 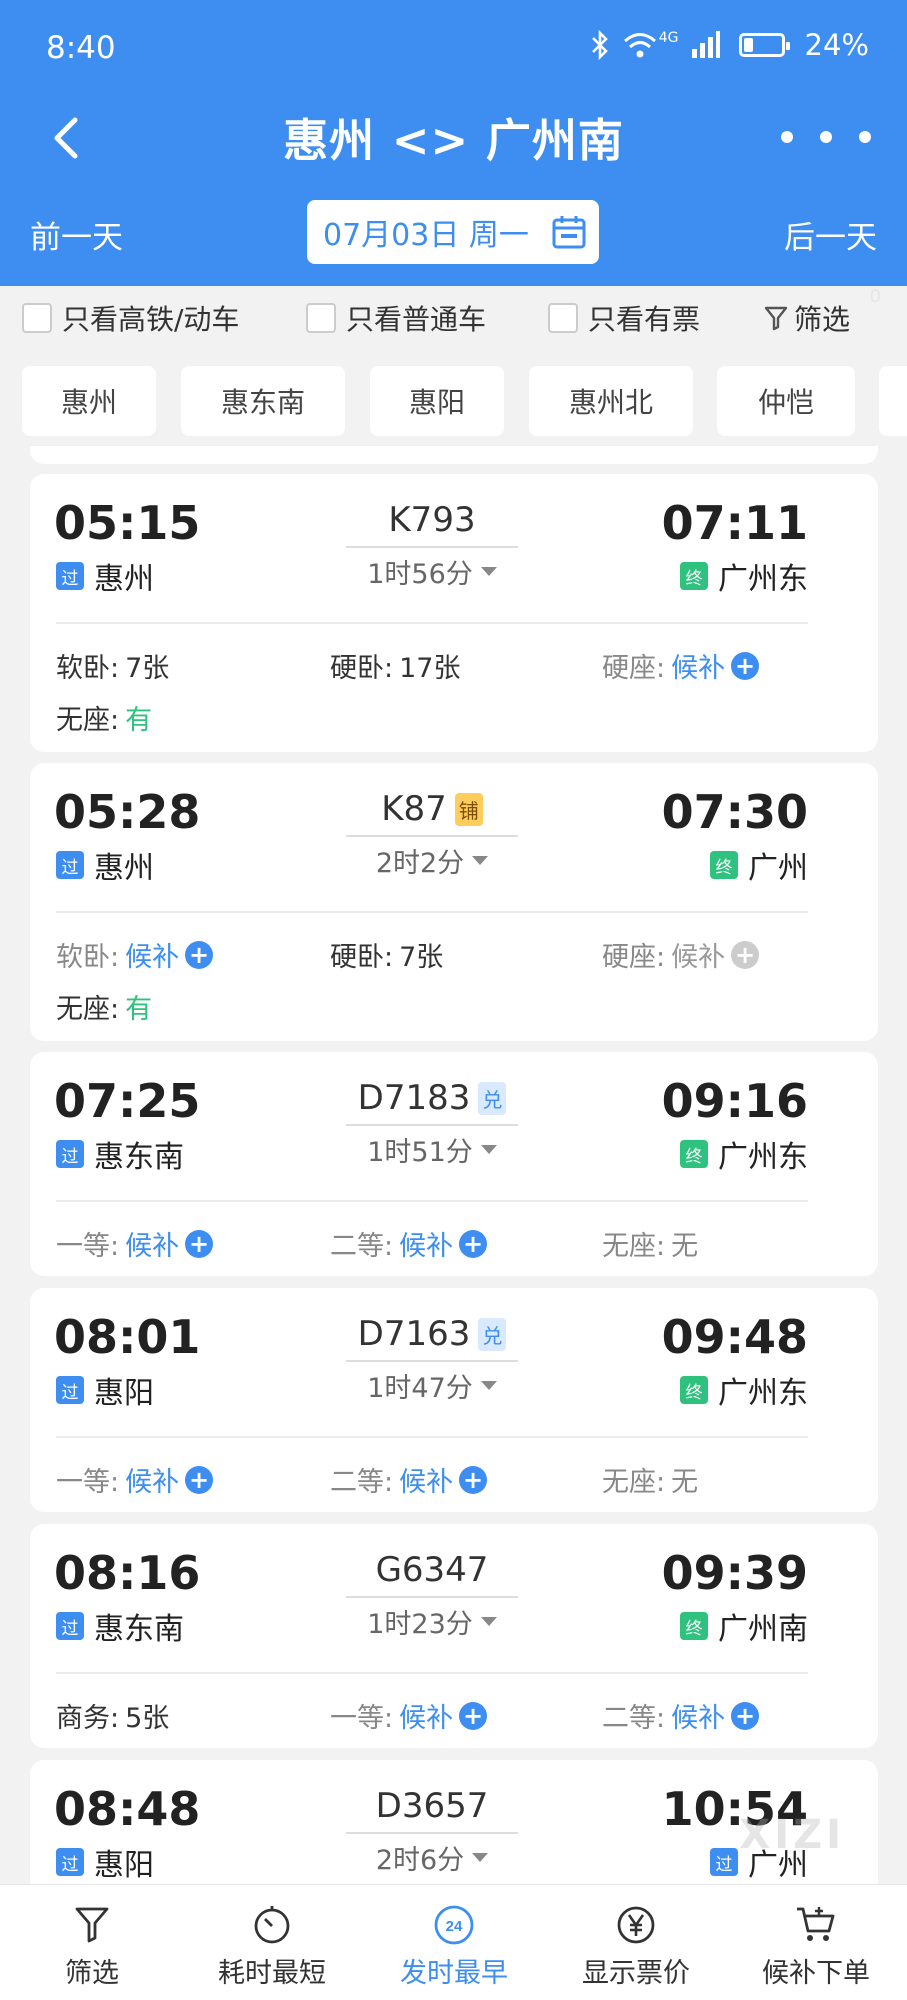 I want to click on train-number-row: K87 铺, so click(x=432, y=809).